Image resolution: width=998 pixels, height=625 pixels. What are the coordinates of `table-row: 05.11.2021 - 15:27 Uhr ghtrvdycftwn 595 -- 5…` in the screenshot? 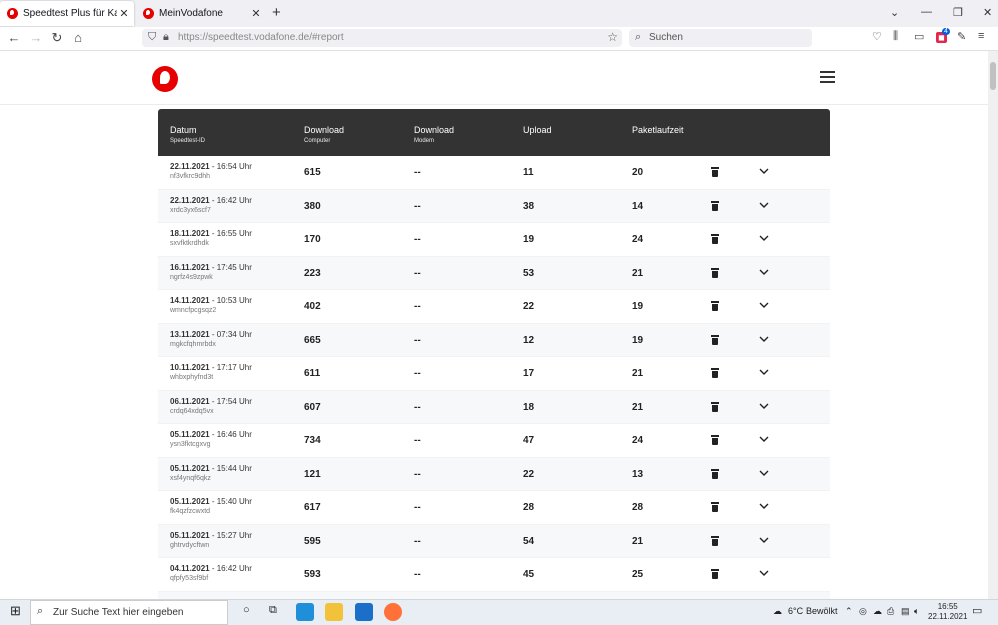 It's located at (494, 541).